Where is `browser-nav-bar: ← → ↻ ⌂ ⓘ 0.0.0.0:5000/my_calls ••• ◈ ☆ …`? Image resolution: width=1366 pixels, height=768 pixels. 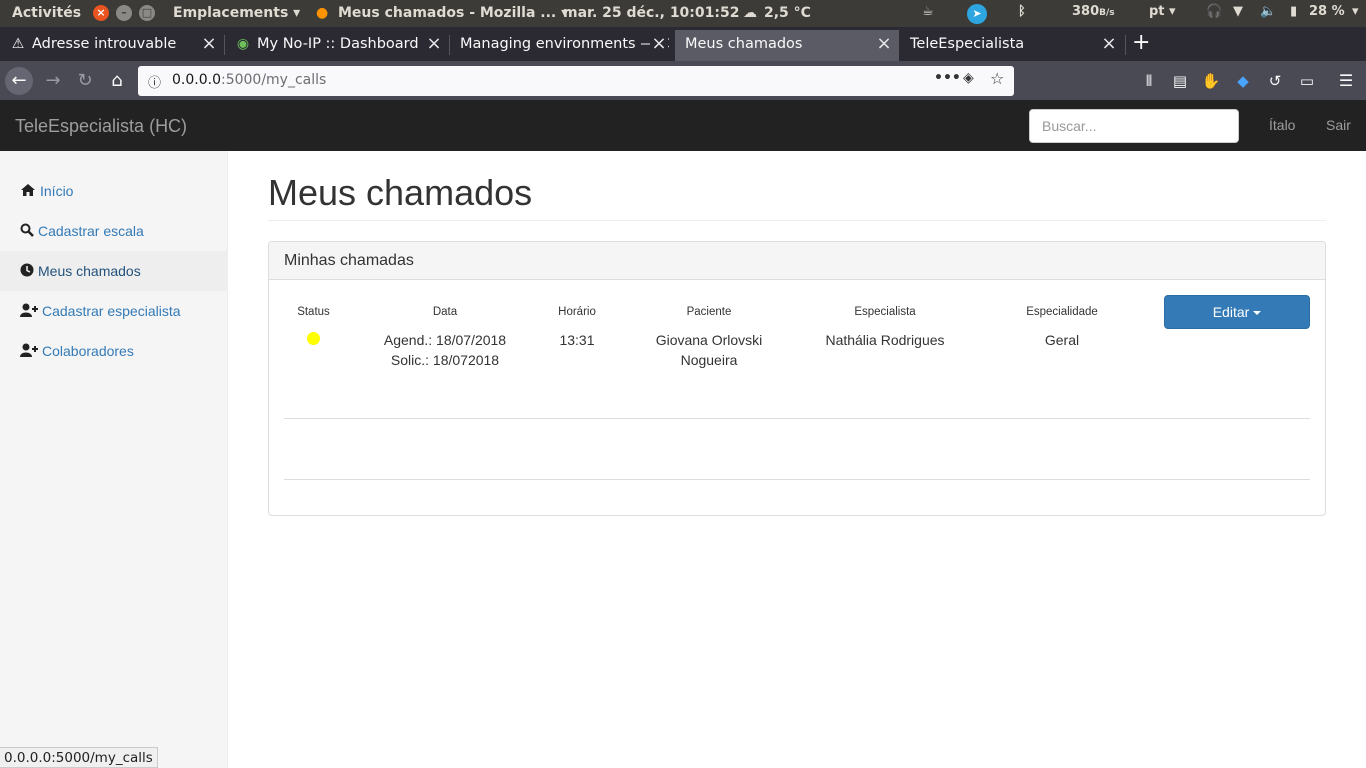 browser-nav-bar: ← → ↻ ⌂ ⓘ 0.0.0.0:5000/my_calls ••• ◈ ☆ … is located at coordinates (683, 80).